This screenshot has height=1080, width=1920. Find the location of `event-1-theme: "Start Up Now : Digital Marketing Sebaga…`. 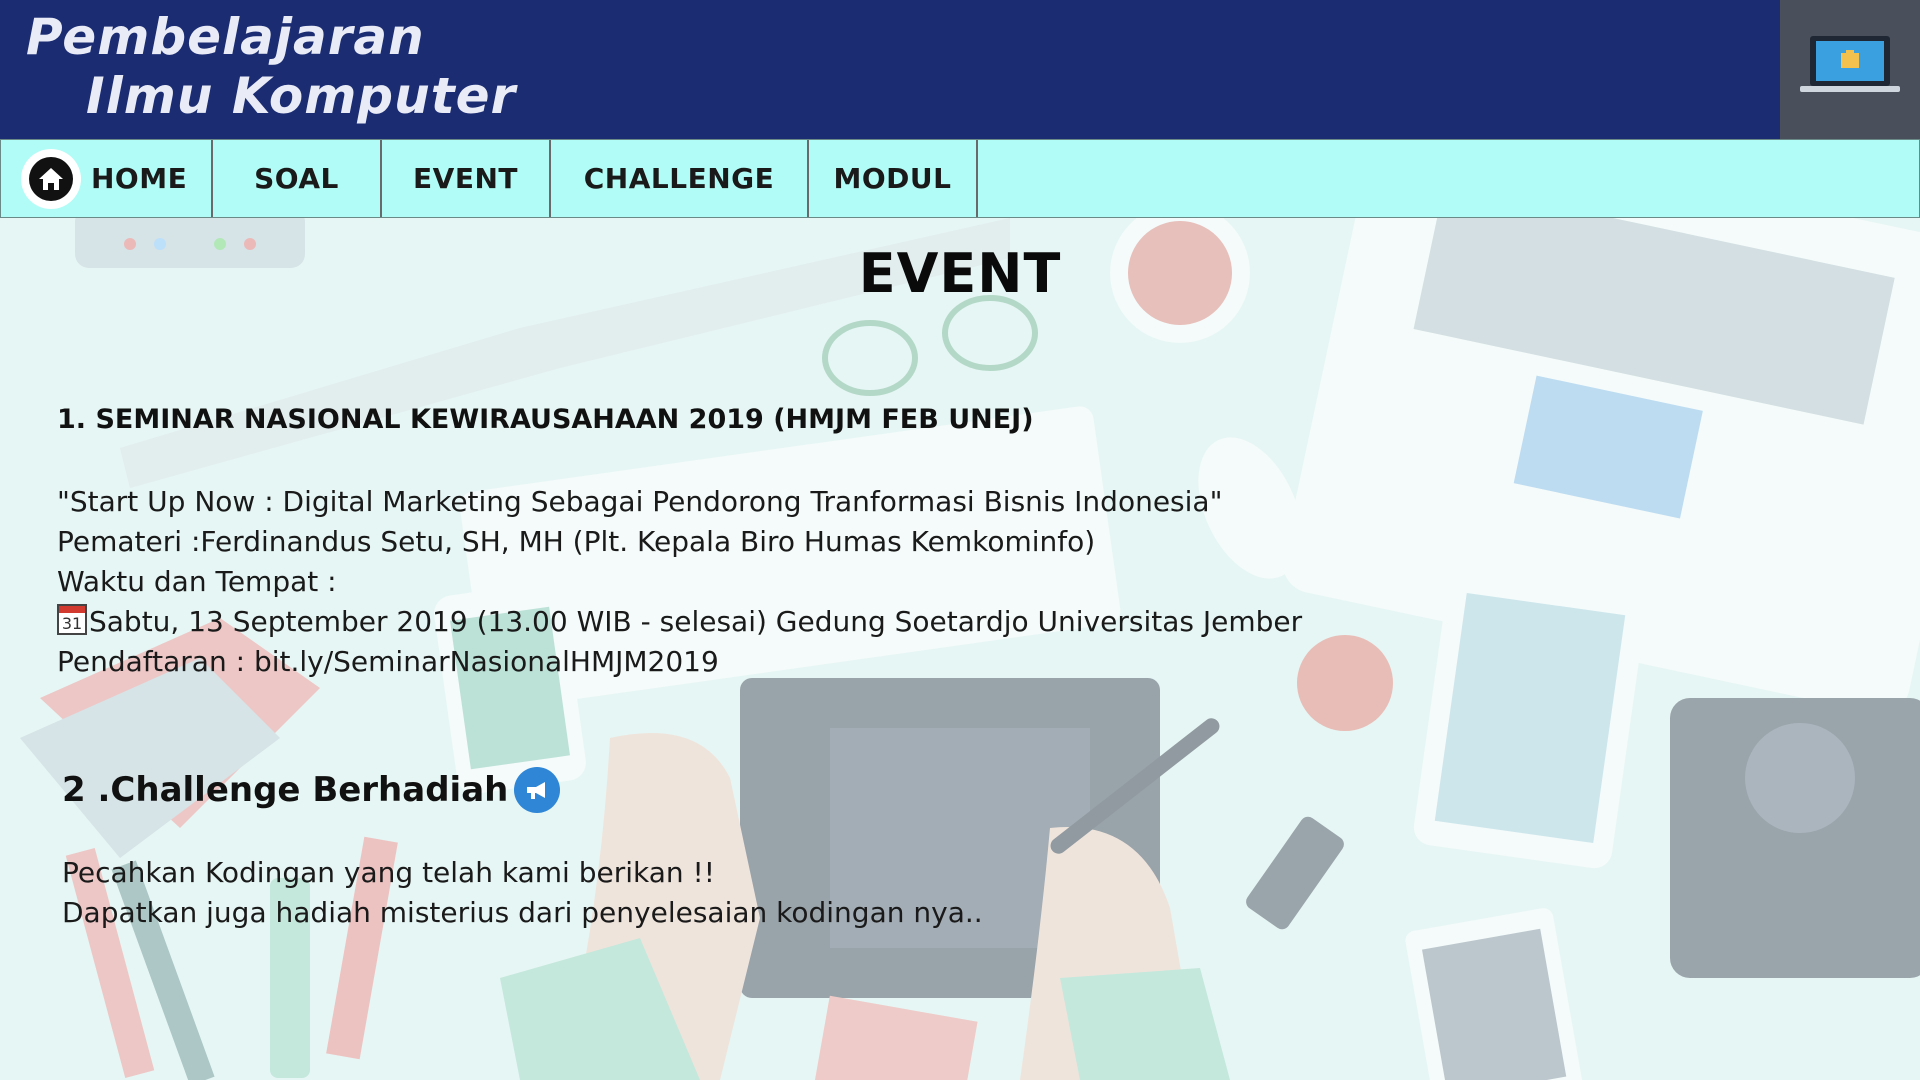

event-1-theme: "Start Up Now : Digital Marketing Sebaga… is located at coordinates (640, 501).